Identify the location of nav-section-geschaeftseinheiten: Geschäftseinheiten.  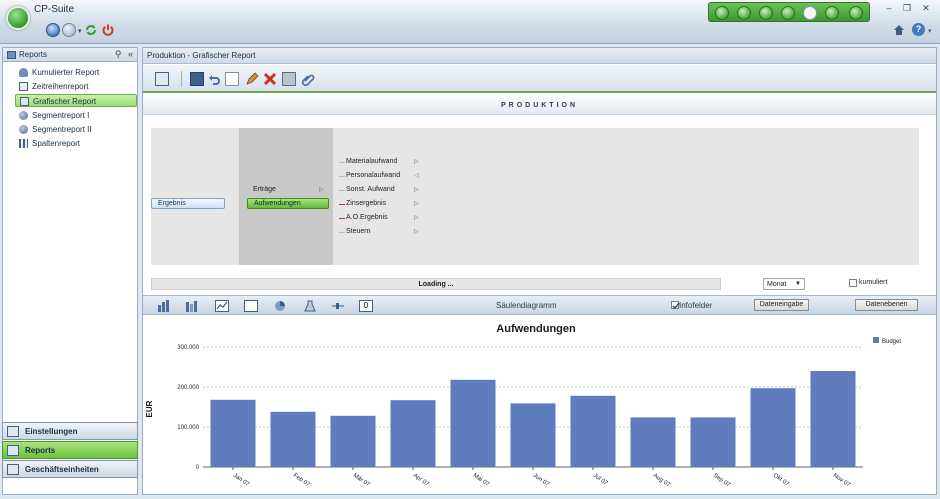
(70, 469).